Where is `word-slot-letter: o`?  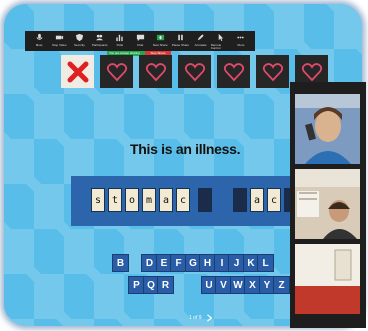
word-slot-letter: o is located at coordinates (132, 200).